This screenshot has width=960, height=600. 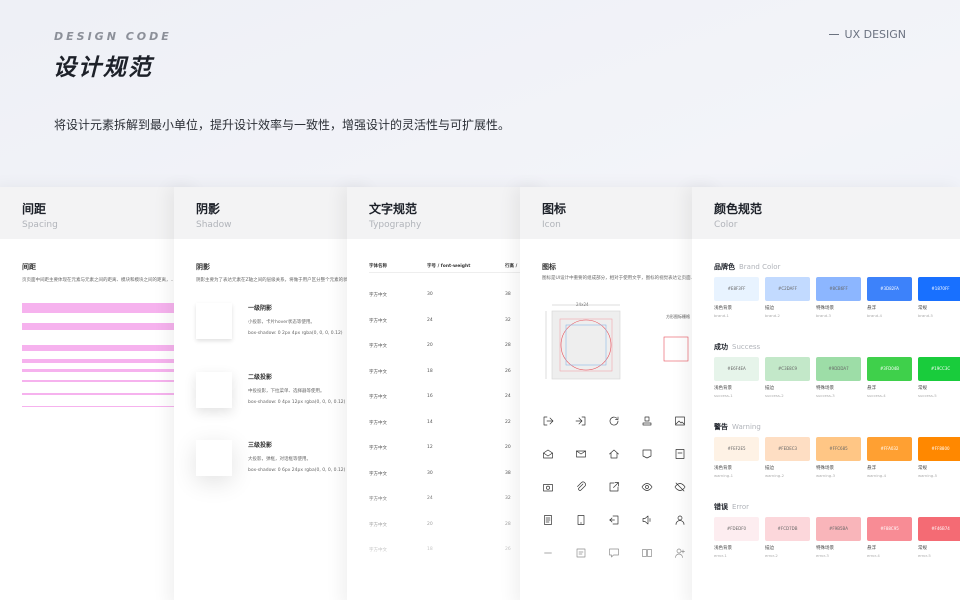 What do you see at coordinates (614, 551) in the screenshot?
I see `chat-icon` at bounding box center [614, 551].